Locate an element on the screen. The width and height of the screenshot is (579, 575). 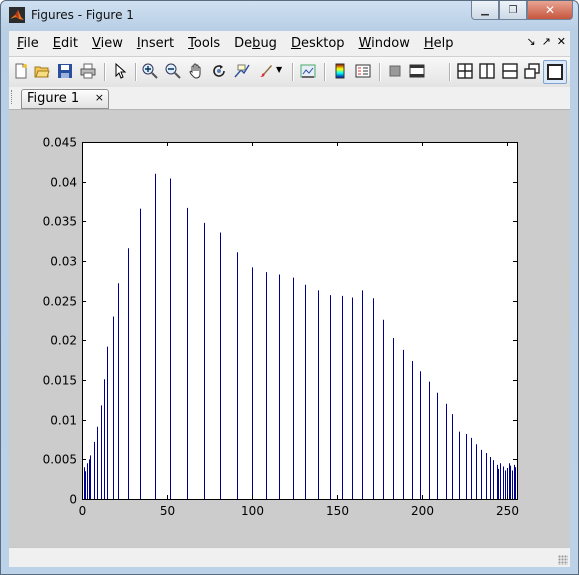
tab-figure-1: Figure 1 × is located at coordinates (65, 99).